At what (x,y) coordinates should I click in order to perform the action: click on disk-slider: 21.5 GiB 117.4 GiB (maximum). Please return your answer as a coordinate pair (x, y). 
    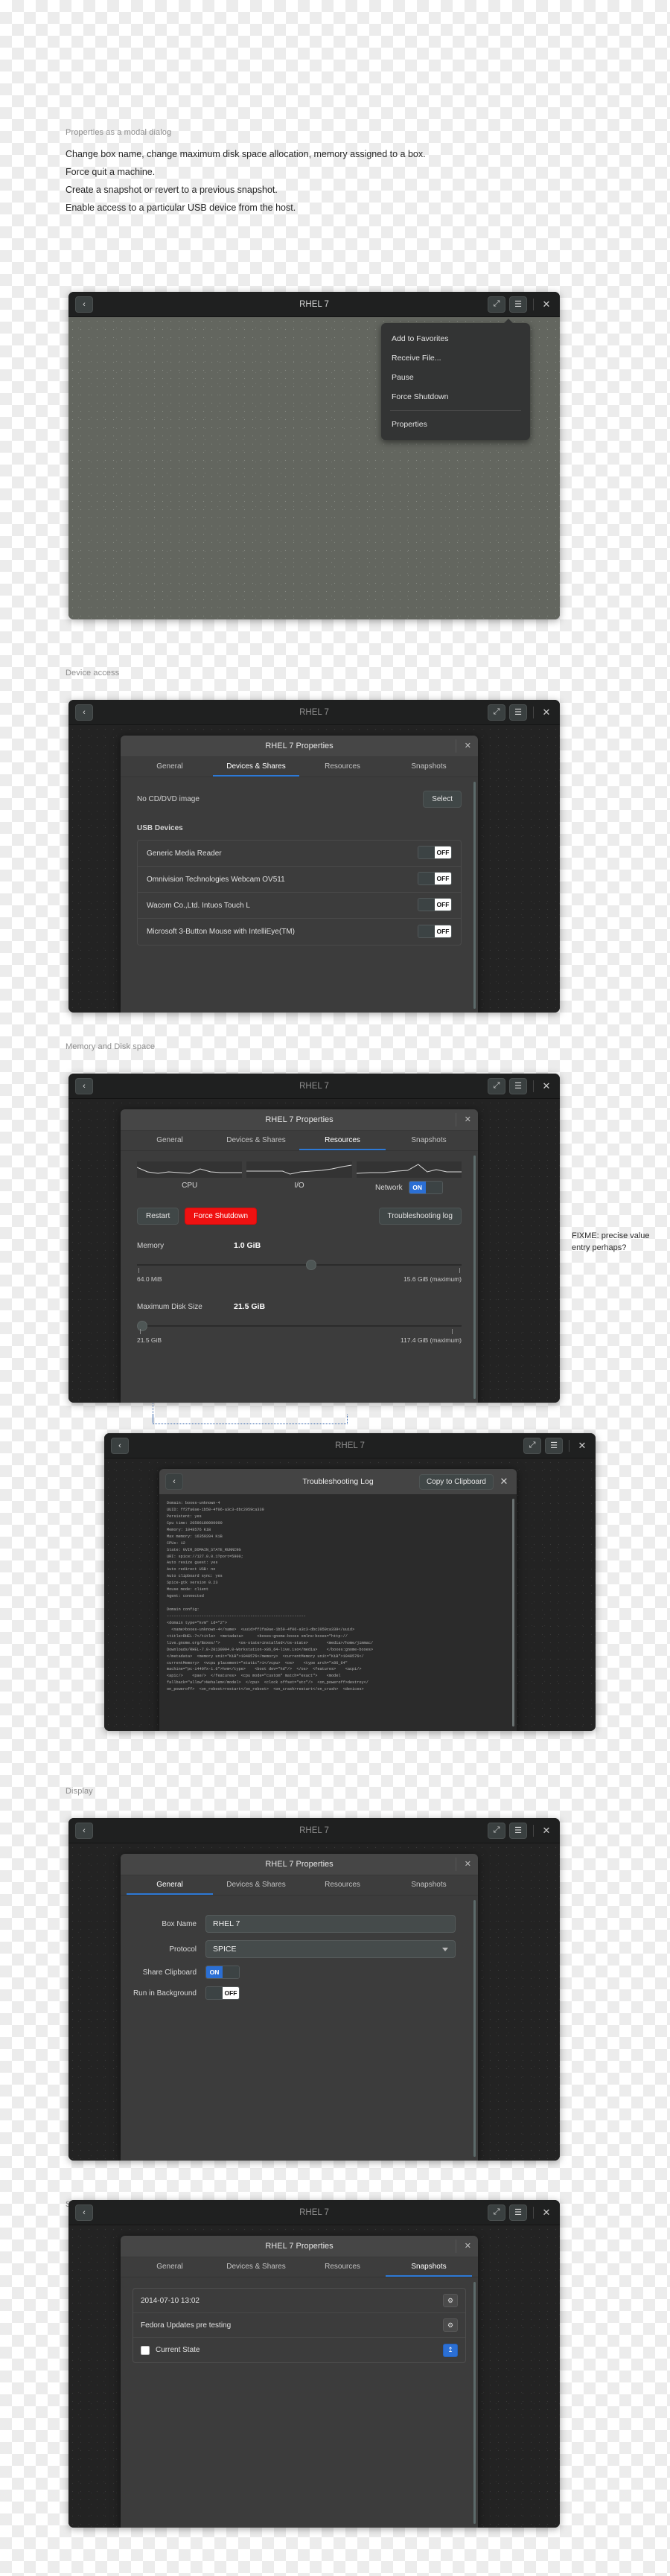
    Looking at the image, I should click on (300, 1332).